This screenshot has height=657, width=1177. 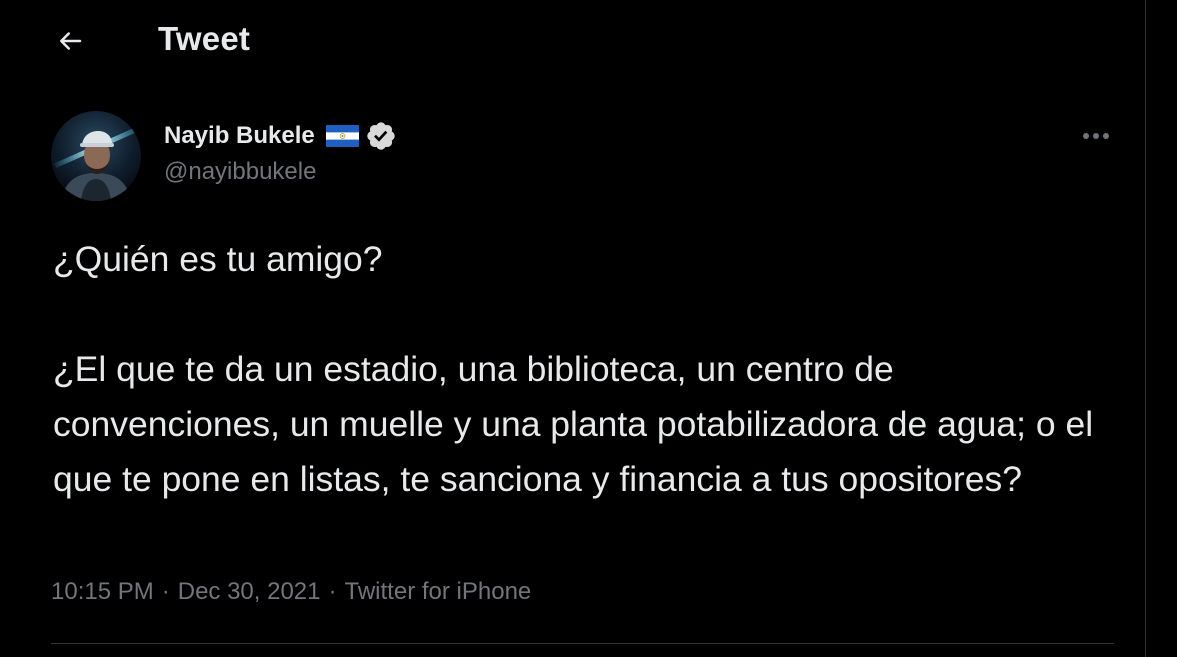 I want to click on more-options-icon, so click(x=1096, y=136).